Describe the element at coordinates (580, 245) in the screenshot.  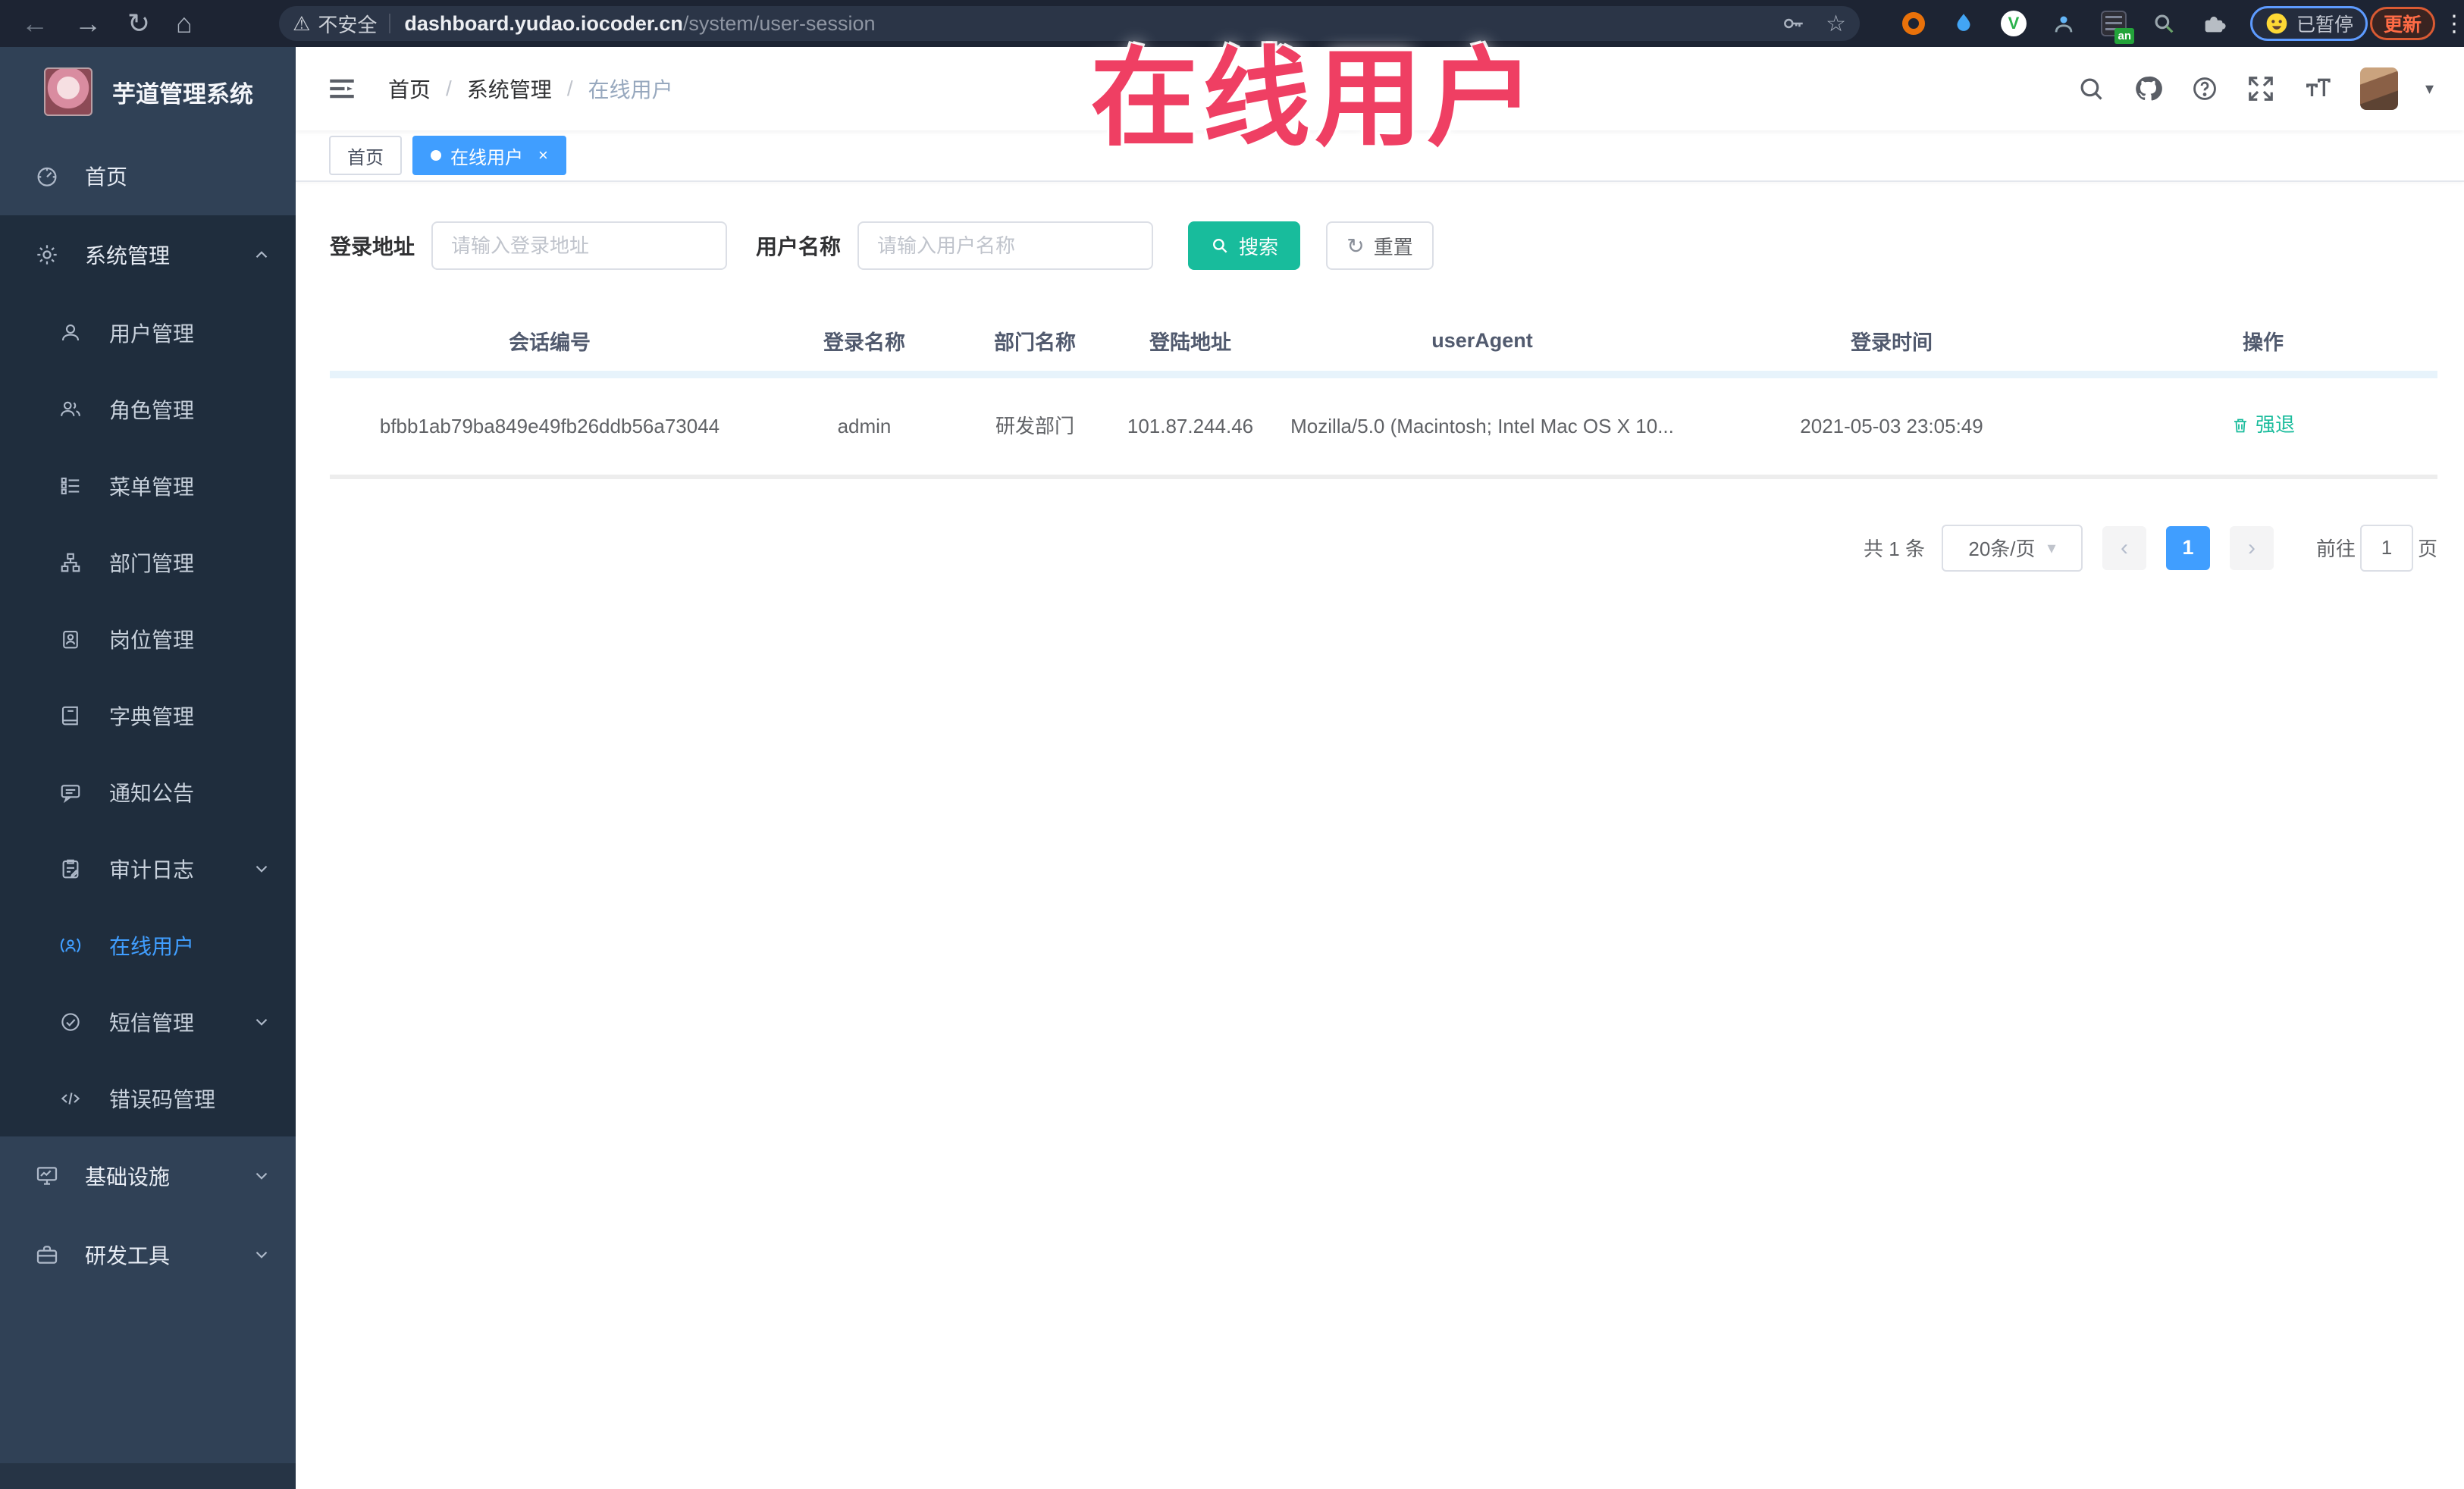
I see `login-address-input` at that location.